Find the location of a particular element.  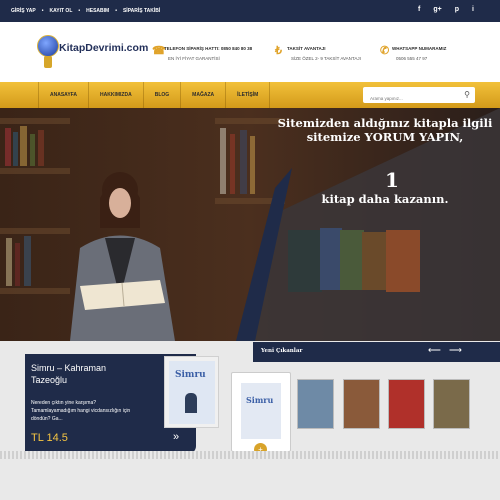

arrow-left-icon: ⟵ is located at coordinates (434, 350).